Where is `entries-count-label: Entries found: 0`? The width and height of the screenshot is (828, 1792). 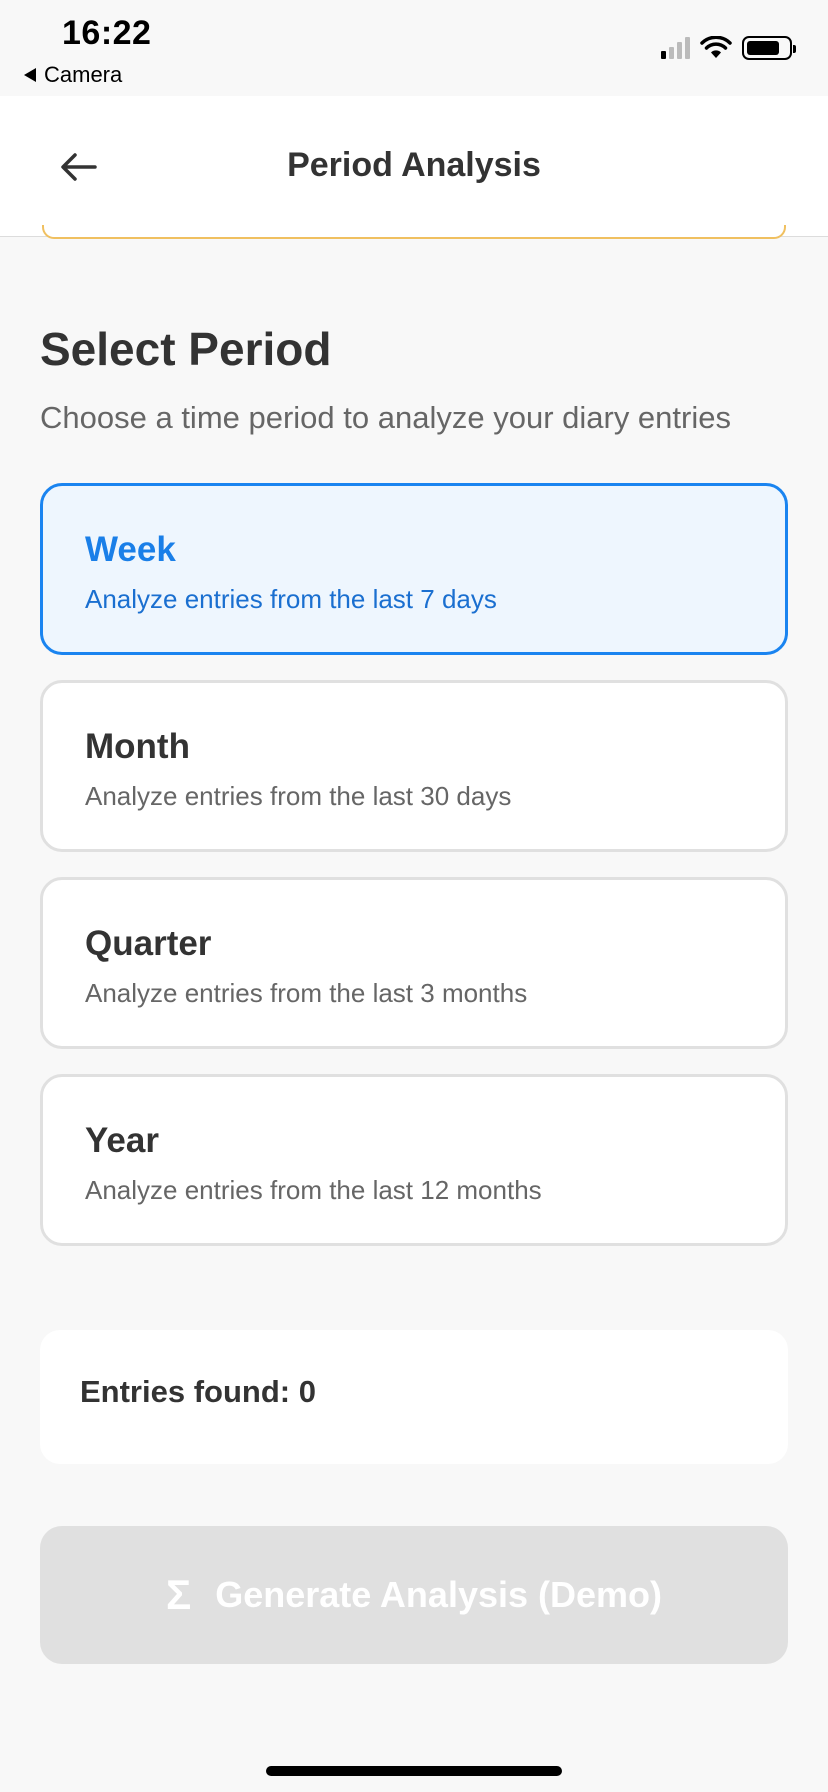
entries-count-label: Entries found: 0 is located at coordinates (198, 1391).